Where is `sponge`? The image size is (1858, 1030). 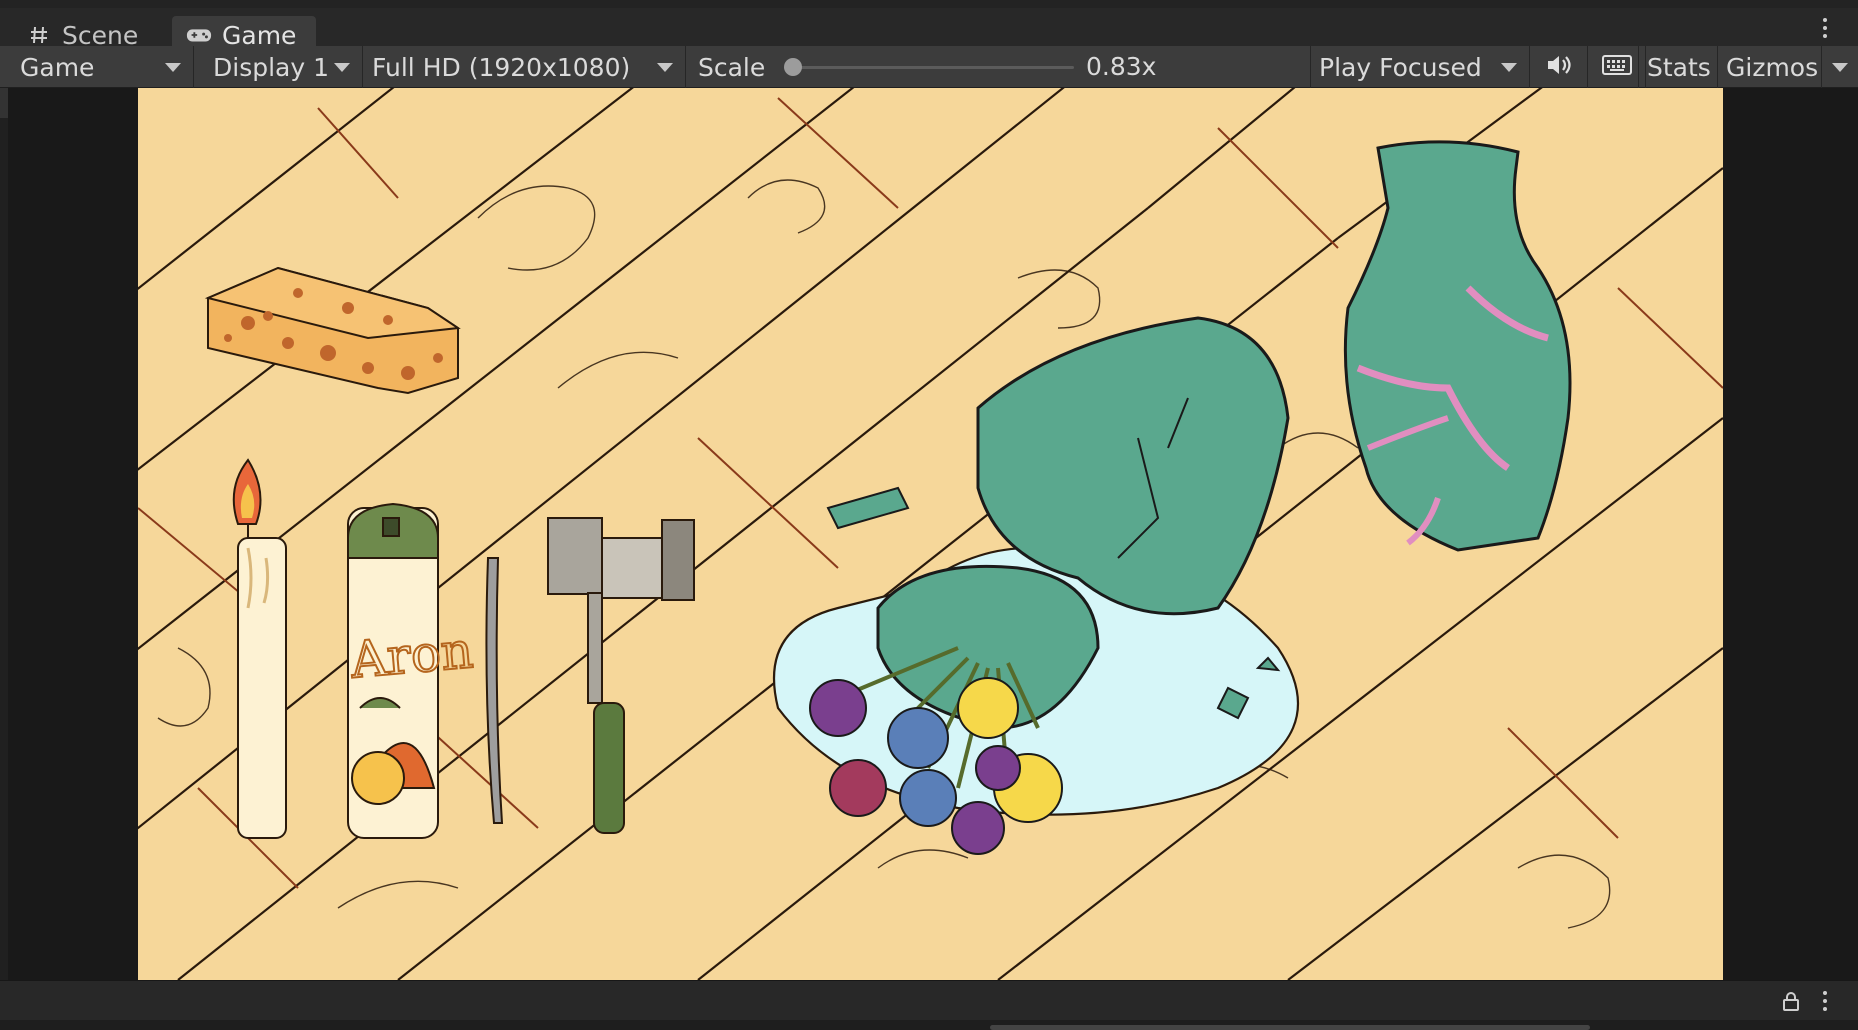
sponge is located at coordinates (332, 330).